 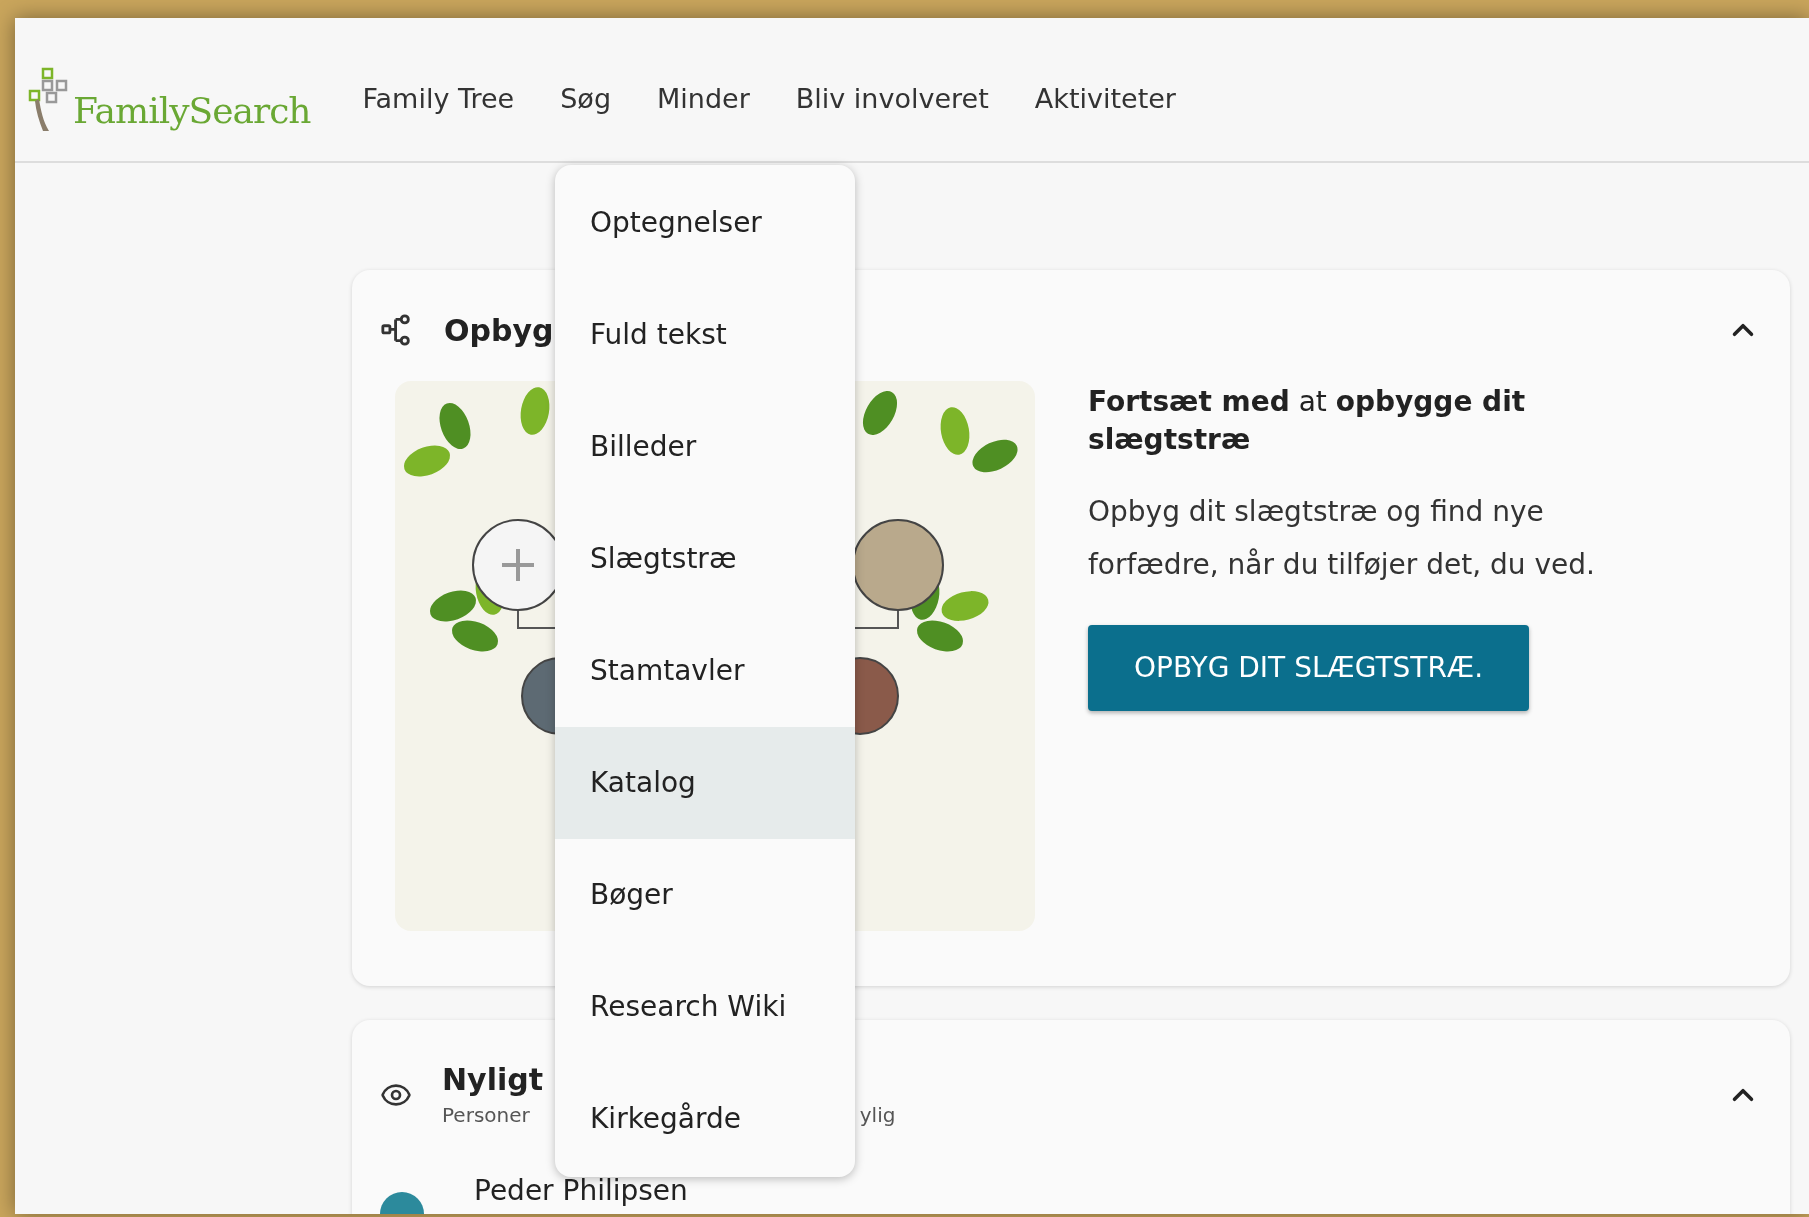 What do you see at coordinates (705, 223) in the screenshot?
I see `menu-item: Optegnelser` at bounding box center [705, 223].